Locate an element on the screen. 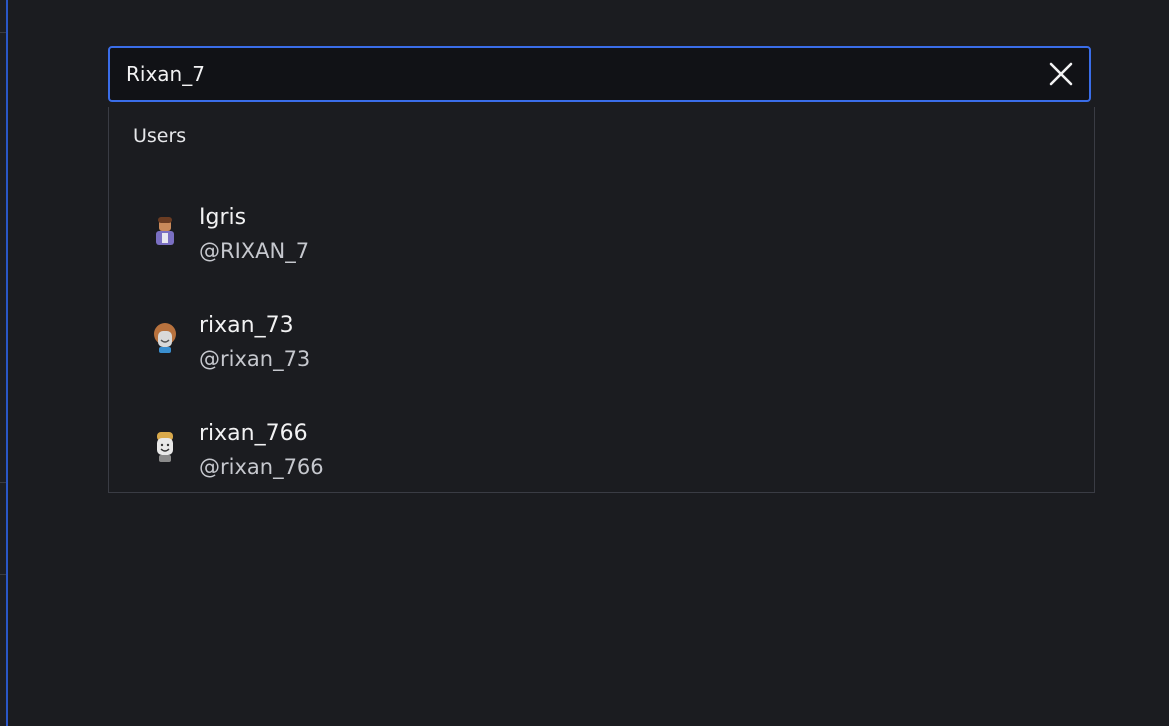  side-panel-edge is located at coordinates (4, 363).